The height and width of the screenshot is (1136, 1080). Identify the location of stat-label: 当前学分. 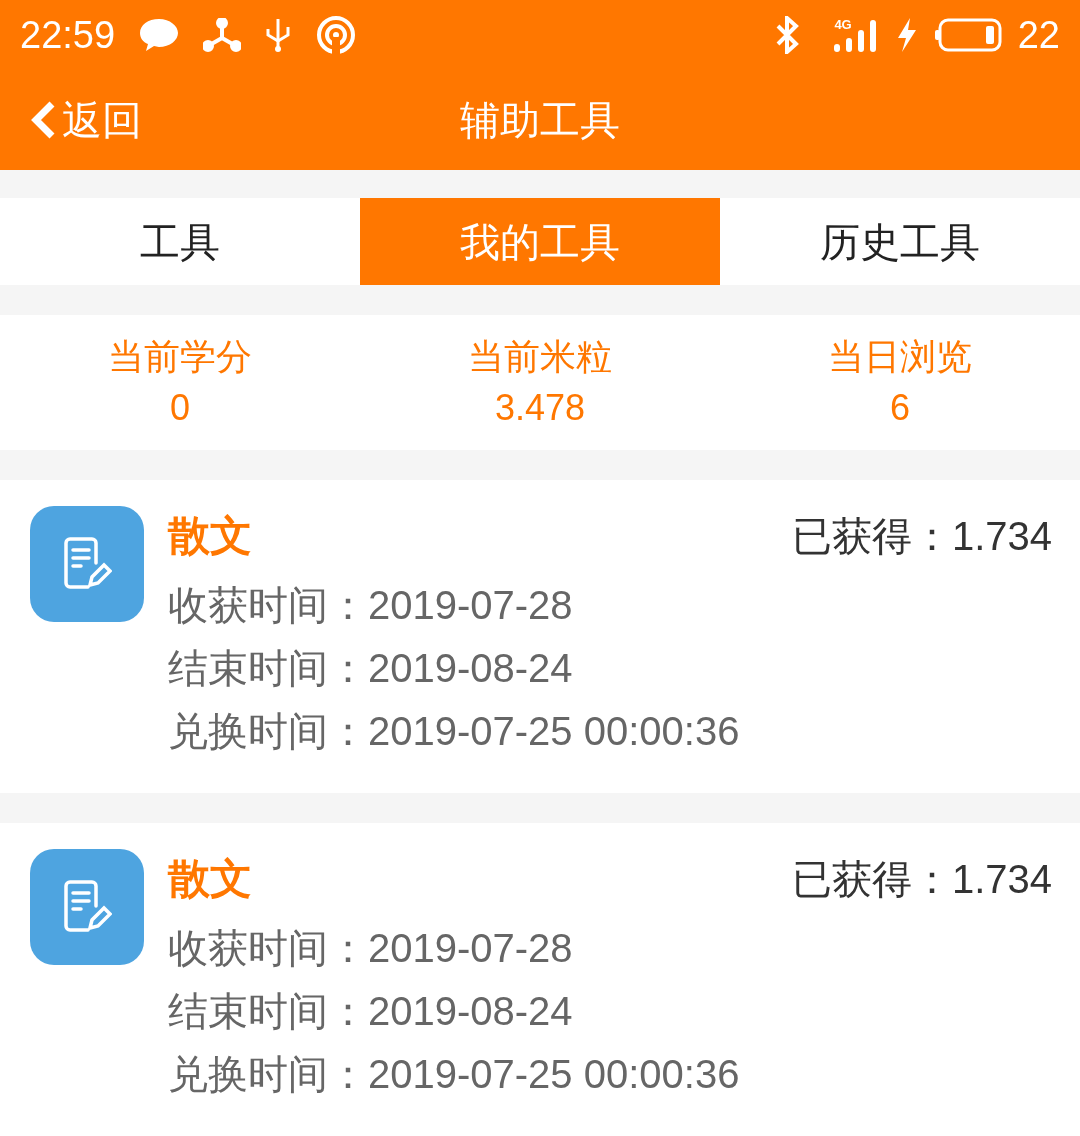
(180, 357).